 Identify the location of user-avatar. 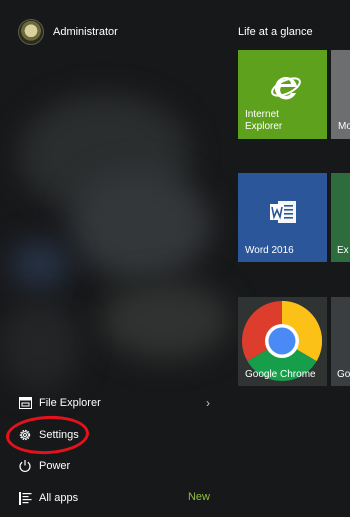
(31, 32).